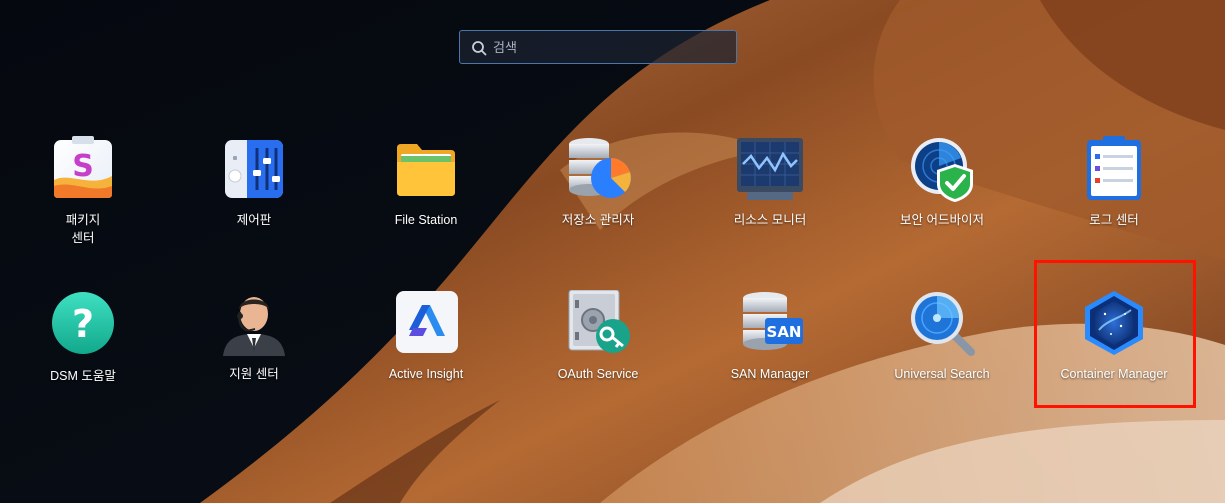 This screenshot has width=1225, height=503. Describe the element at coordinates (942, 220) in the screenshot. I see `app-label: 보안 어드바이저` at that location.